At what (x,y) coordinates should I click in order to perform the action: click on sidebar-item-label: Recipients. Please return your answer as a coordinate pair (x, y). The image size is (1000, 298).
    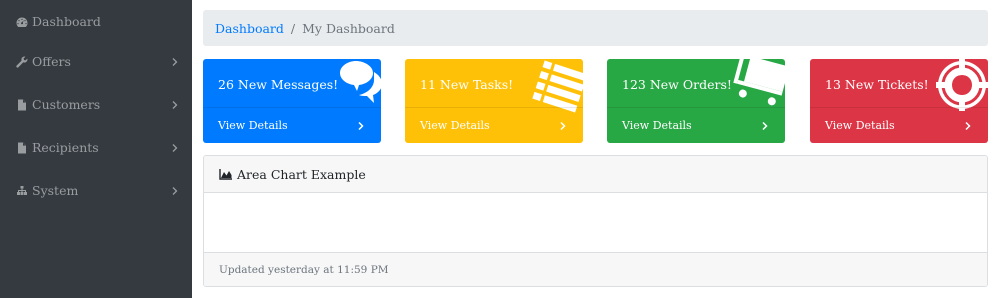
    Looking at the image, I should click on (65, 147).